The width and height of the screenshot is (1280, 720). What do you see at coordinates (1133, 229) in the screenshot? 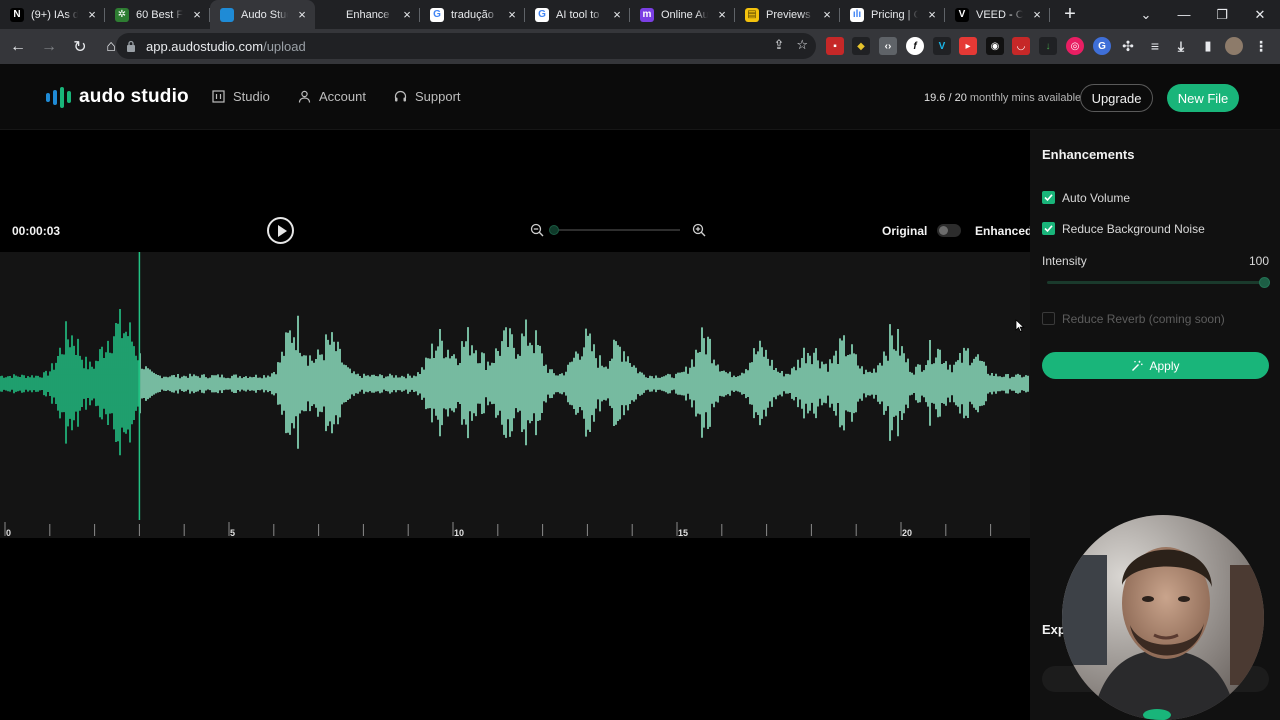
I see `reduce-noise-label: Reduce Background Noise` at bounding box center [1133, 229].